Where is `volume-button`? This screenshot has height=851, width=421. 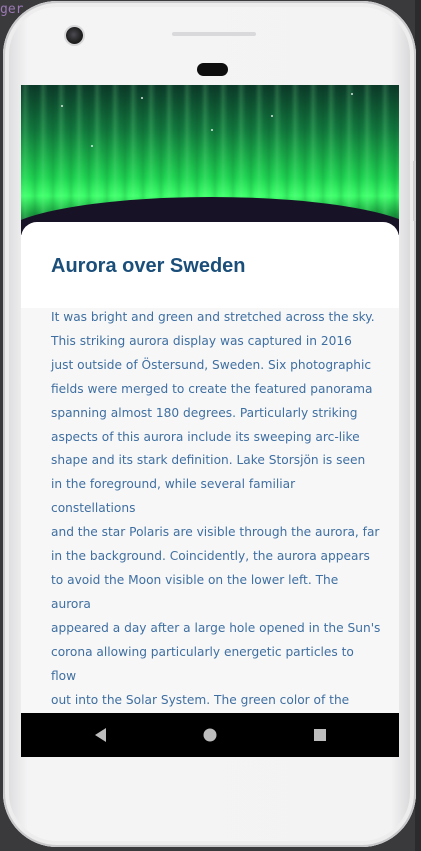
volume-button is located at coordinates (414, 191).